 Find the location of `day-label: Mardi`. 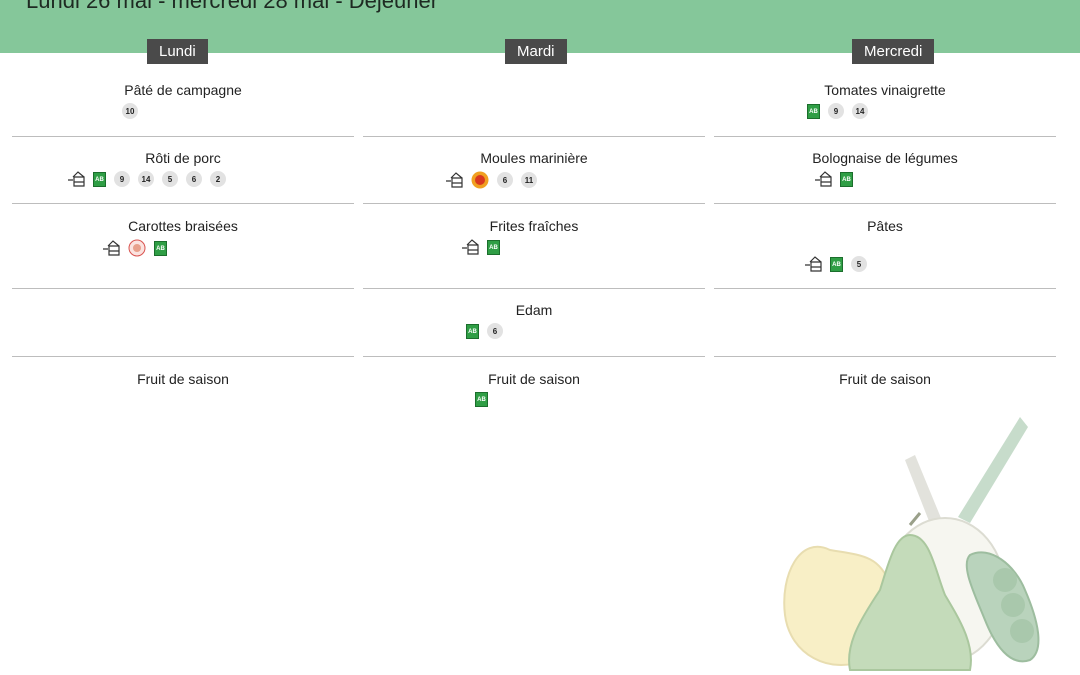

day-label: Mardi is located at coordinates (536, 51).